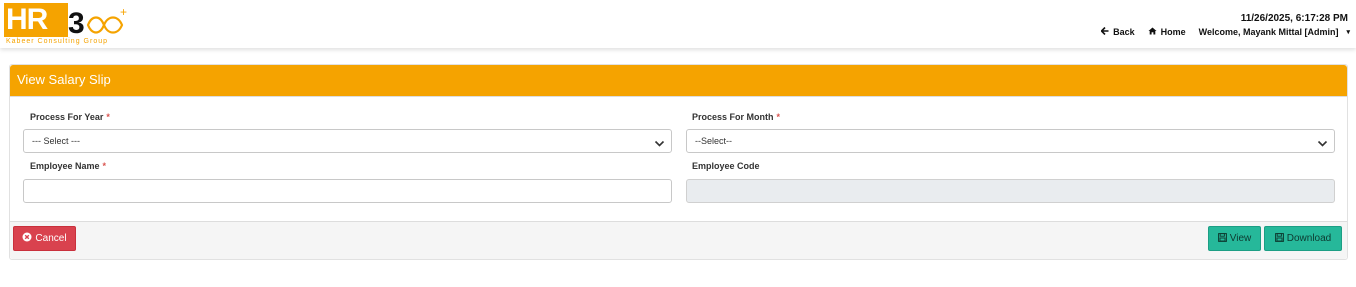  Describe the element at coordinates (67, 117) in the screenshot. I see `process-year-label-text: Process For Year` at that location.